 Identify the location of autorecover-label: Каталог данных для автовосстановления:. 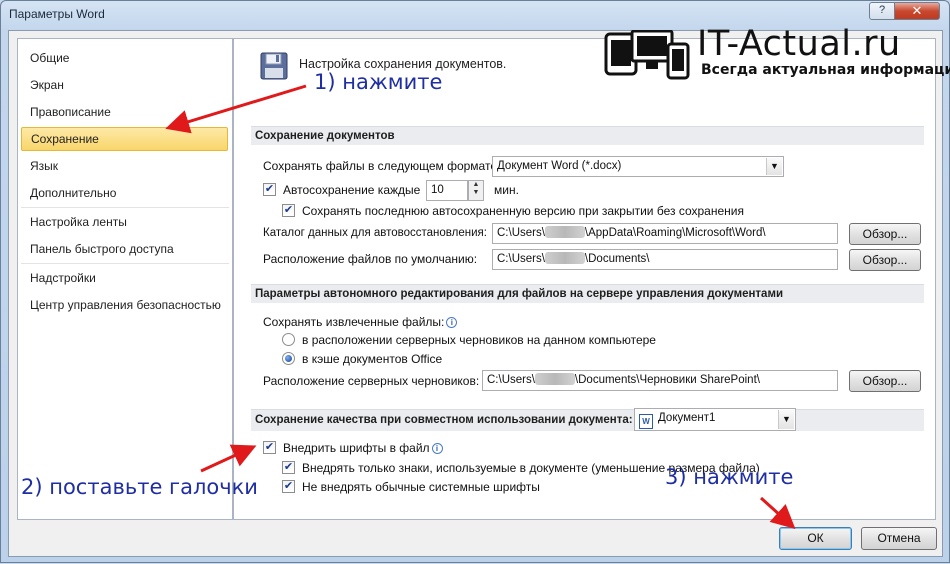
(375, 233).